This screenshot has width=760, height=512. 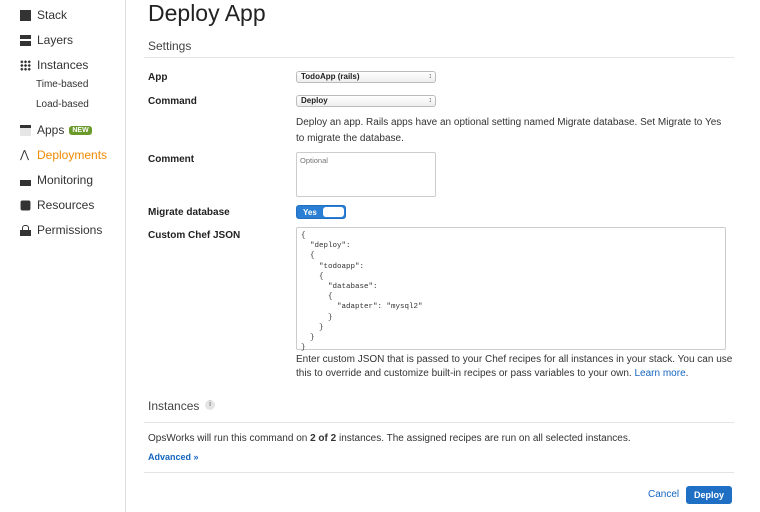 I want to click on sidebar-item-permissions: Permissions, so click(x=61, y=230).